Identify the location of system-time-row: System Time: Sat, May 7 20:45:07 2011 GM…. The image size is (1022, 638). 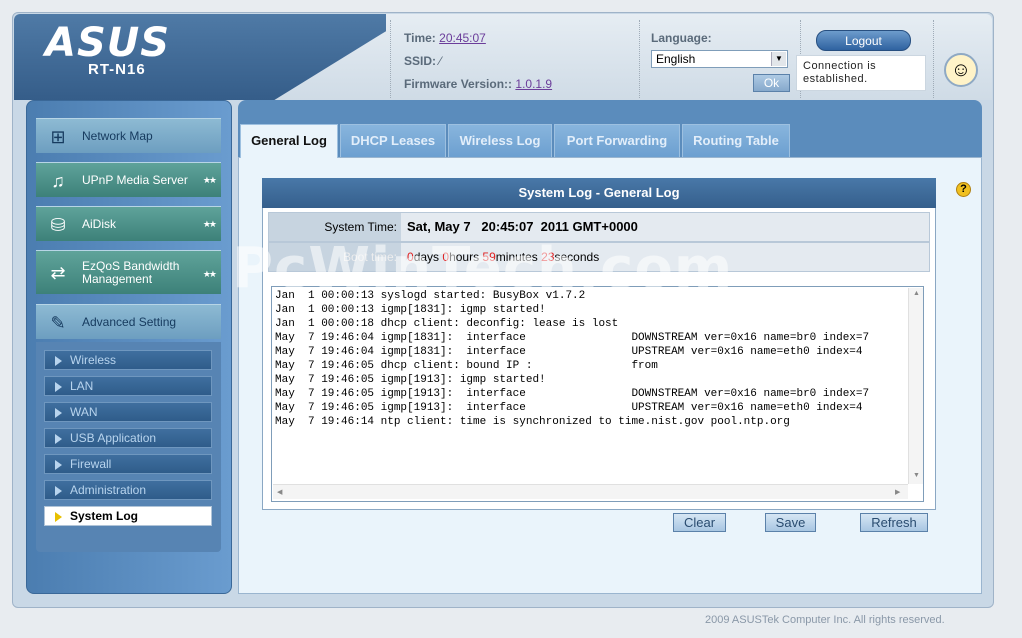
(599, 227).